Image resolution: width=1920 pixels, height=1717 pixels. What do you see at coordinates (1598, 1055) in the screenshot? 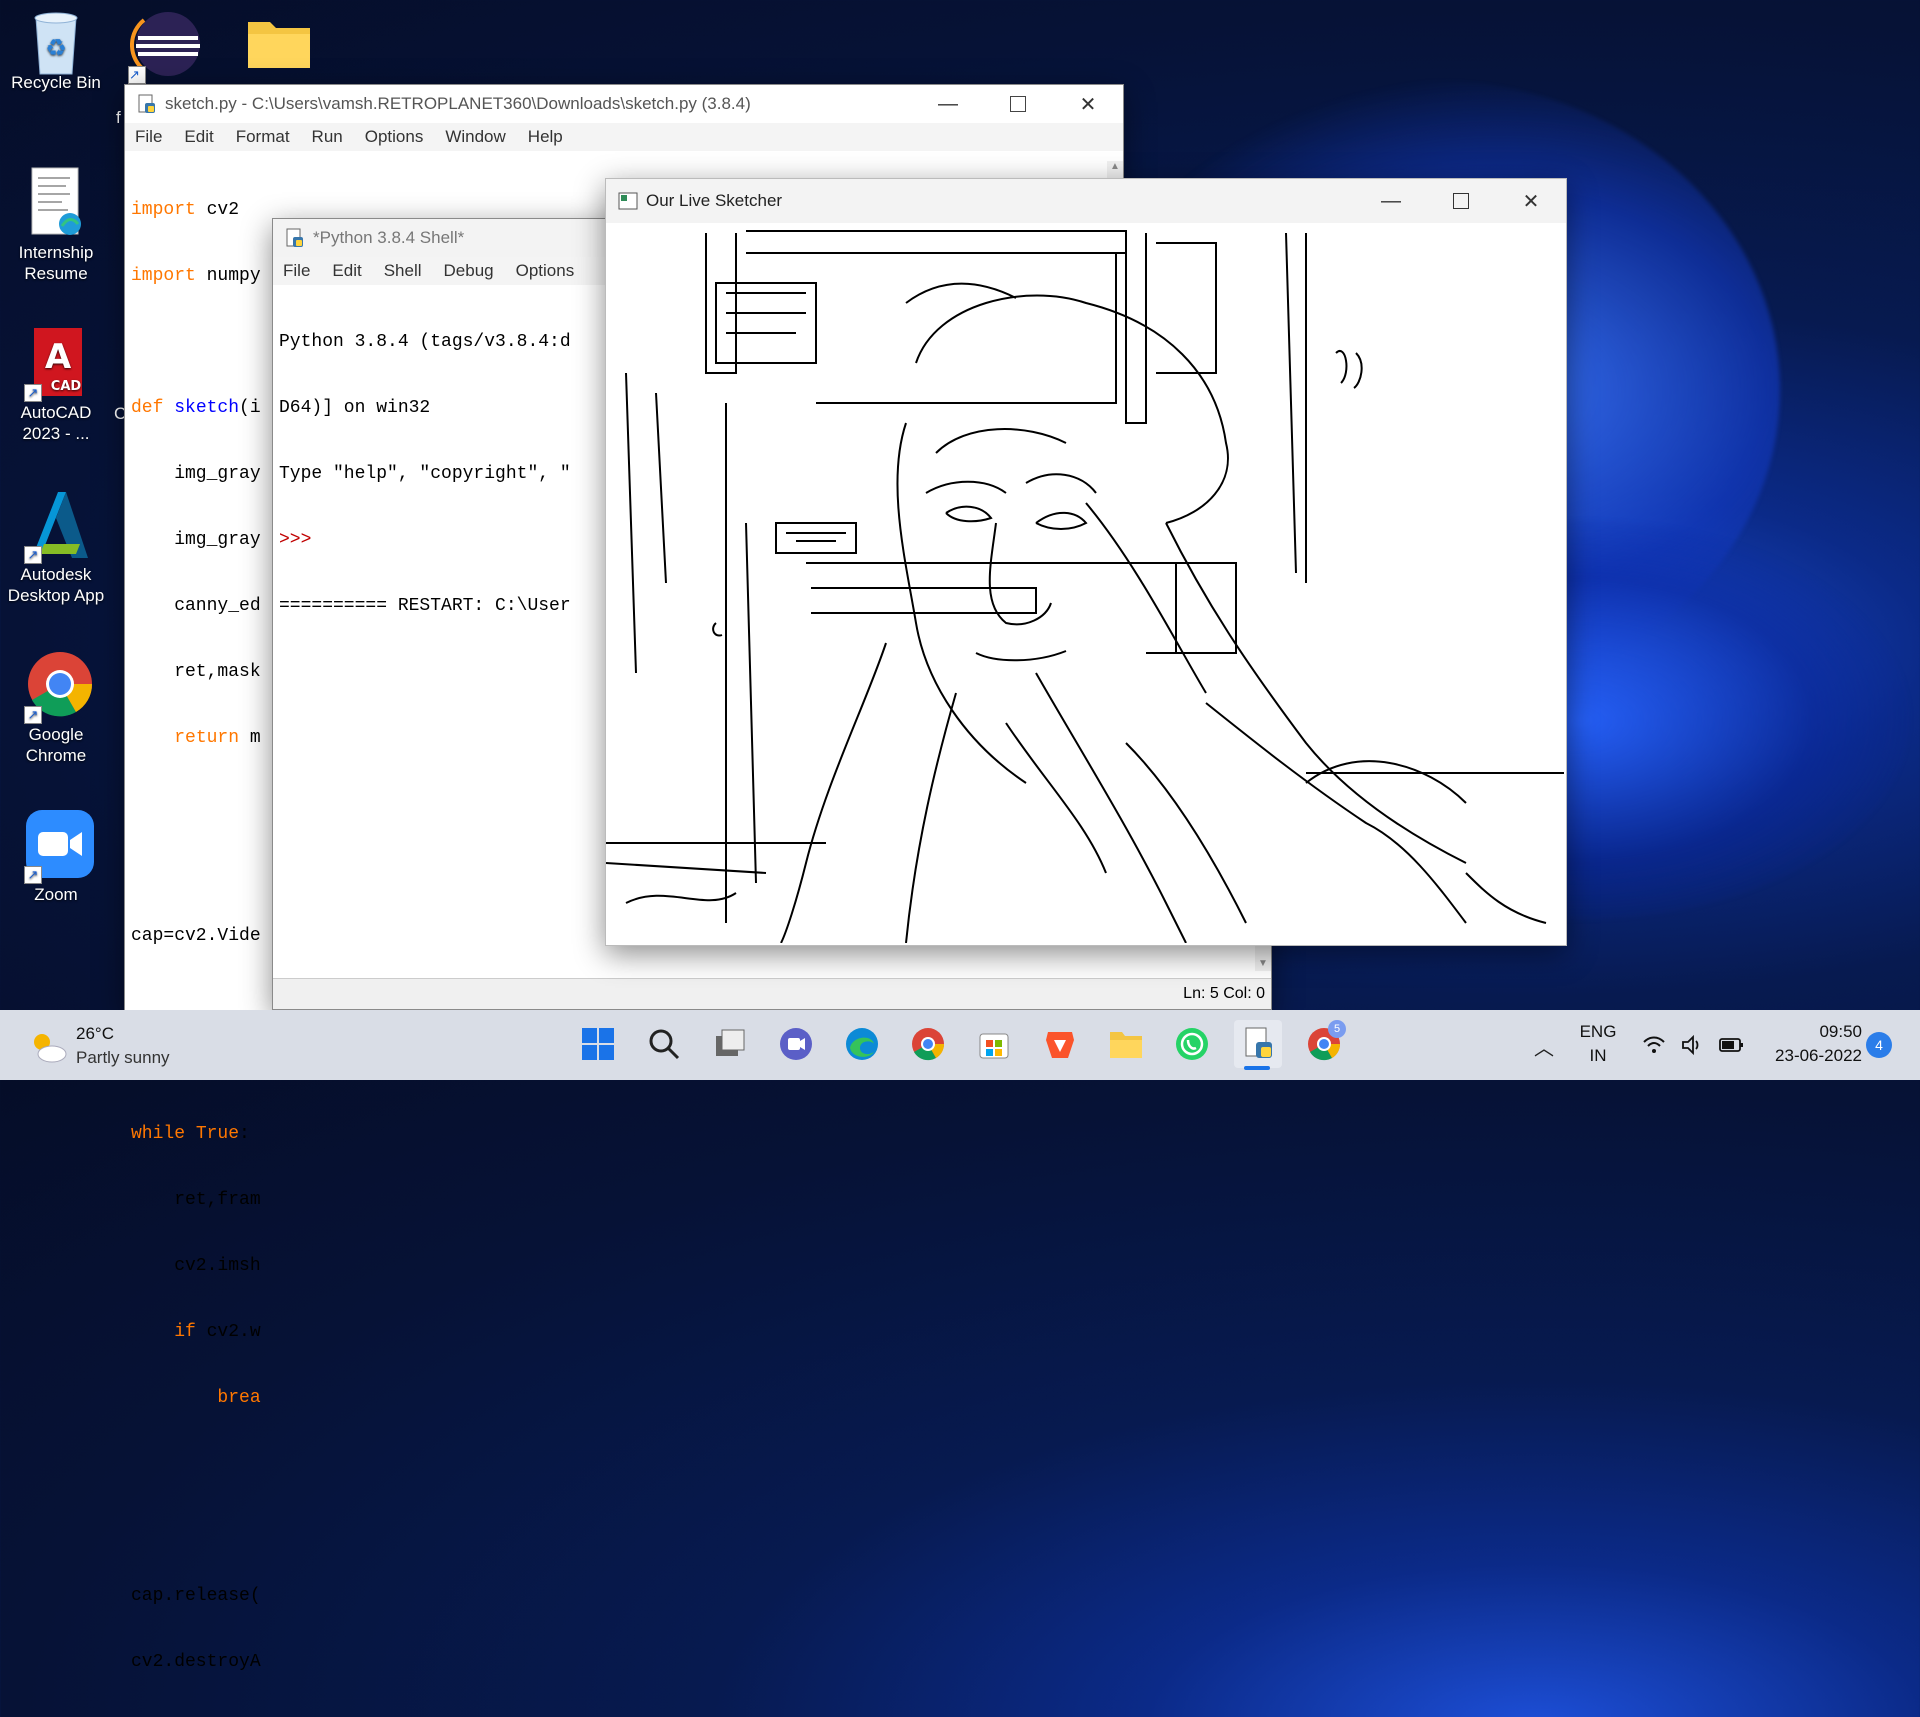
I see `region-code: IN` at bounding box center [1598, 1055].